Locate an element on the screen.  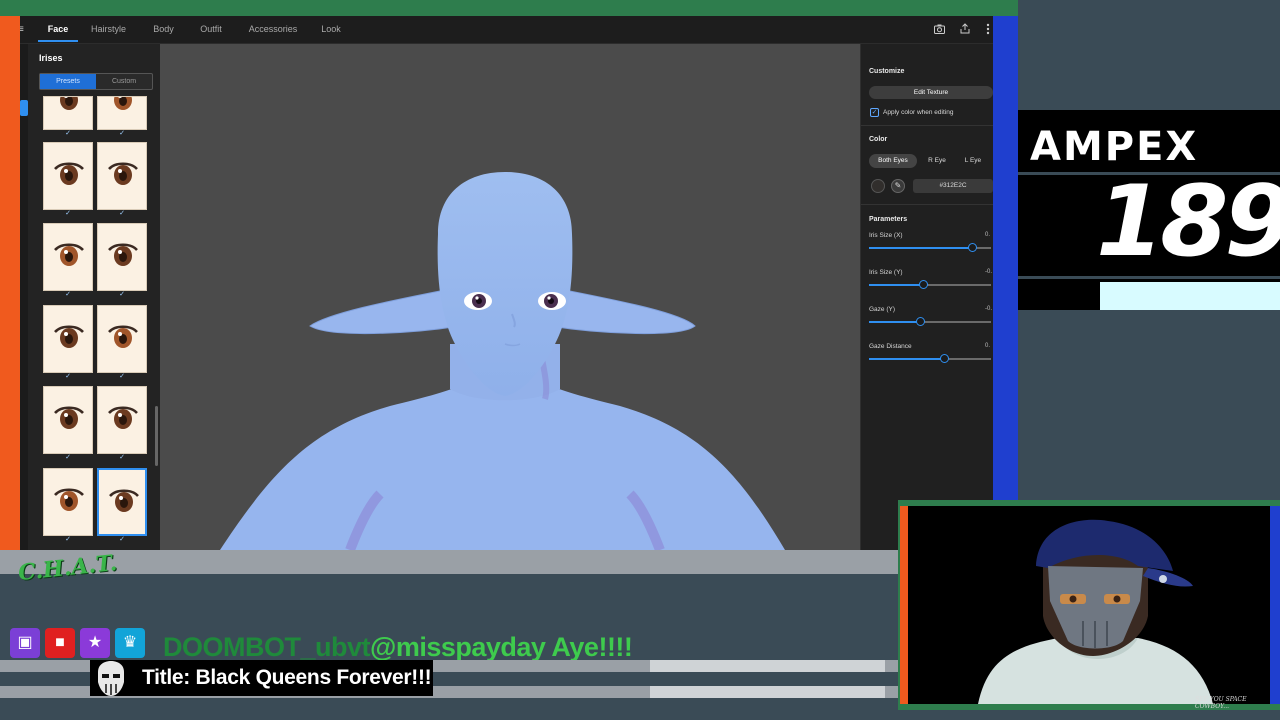
masked-avatar is located at coordinates (1095, 611).